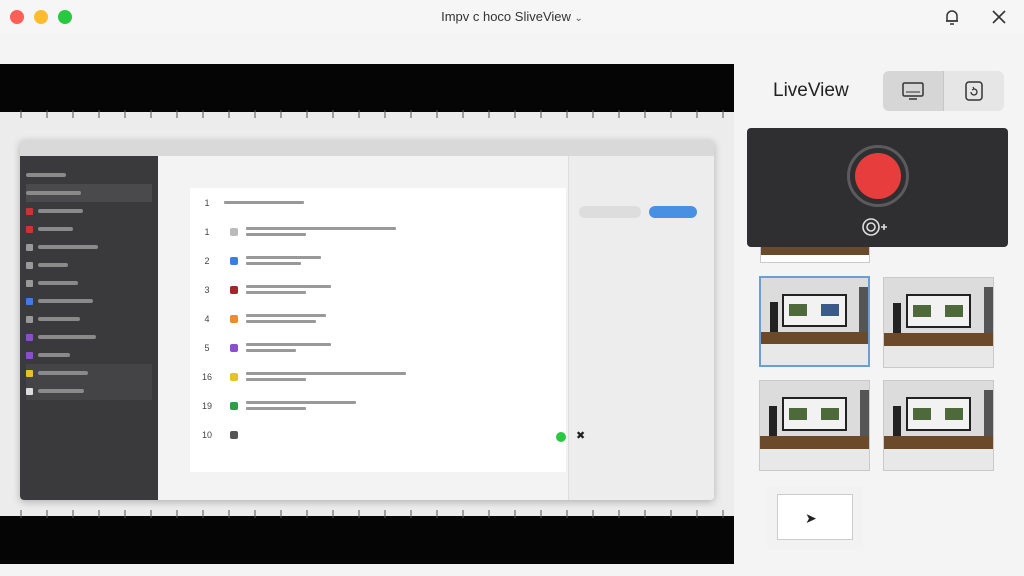  Describe the element at coordinates (367, 514) in the screenshot. I see `video-ruler-bottom` at that location.